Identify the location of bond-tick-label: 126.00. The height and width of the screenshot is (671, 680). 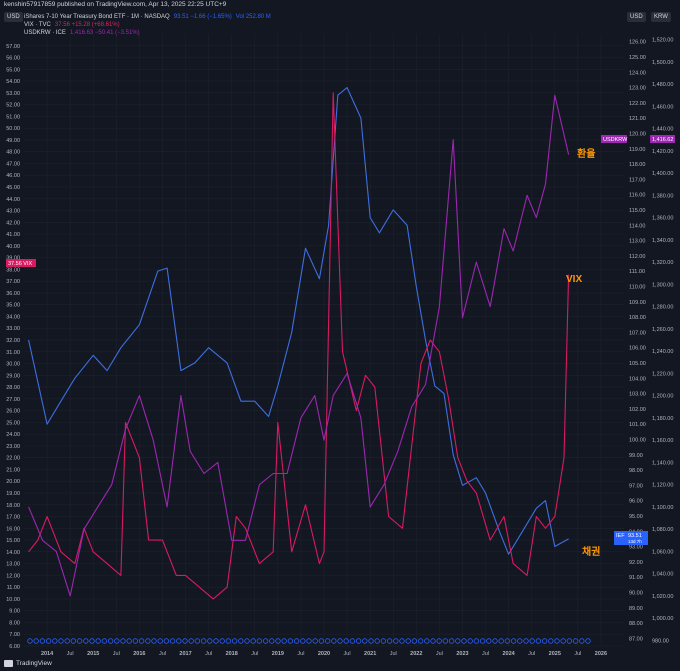
(637, 43).